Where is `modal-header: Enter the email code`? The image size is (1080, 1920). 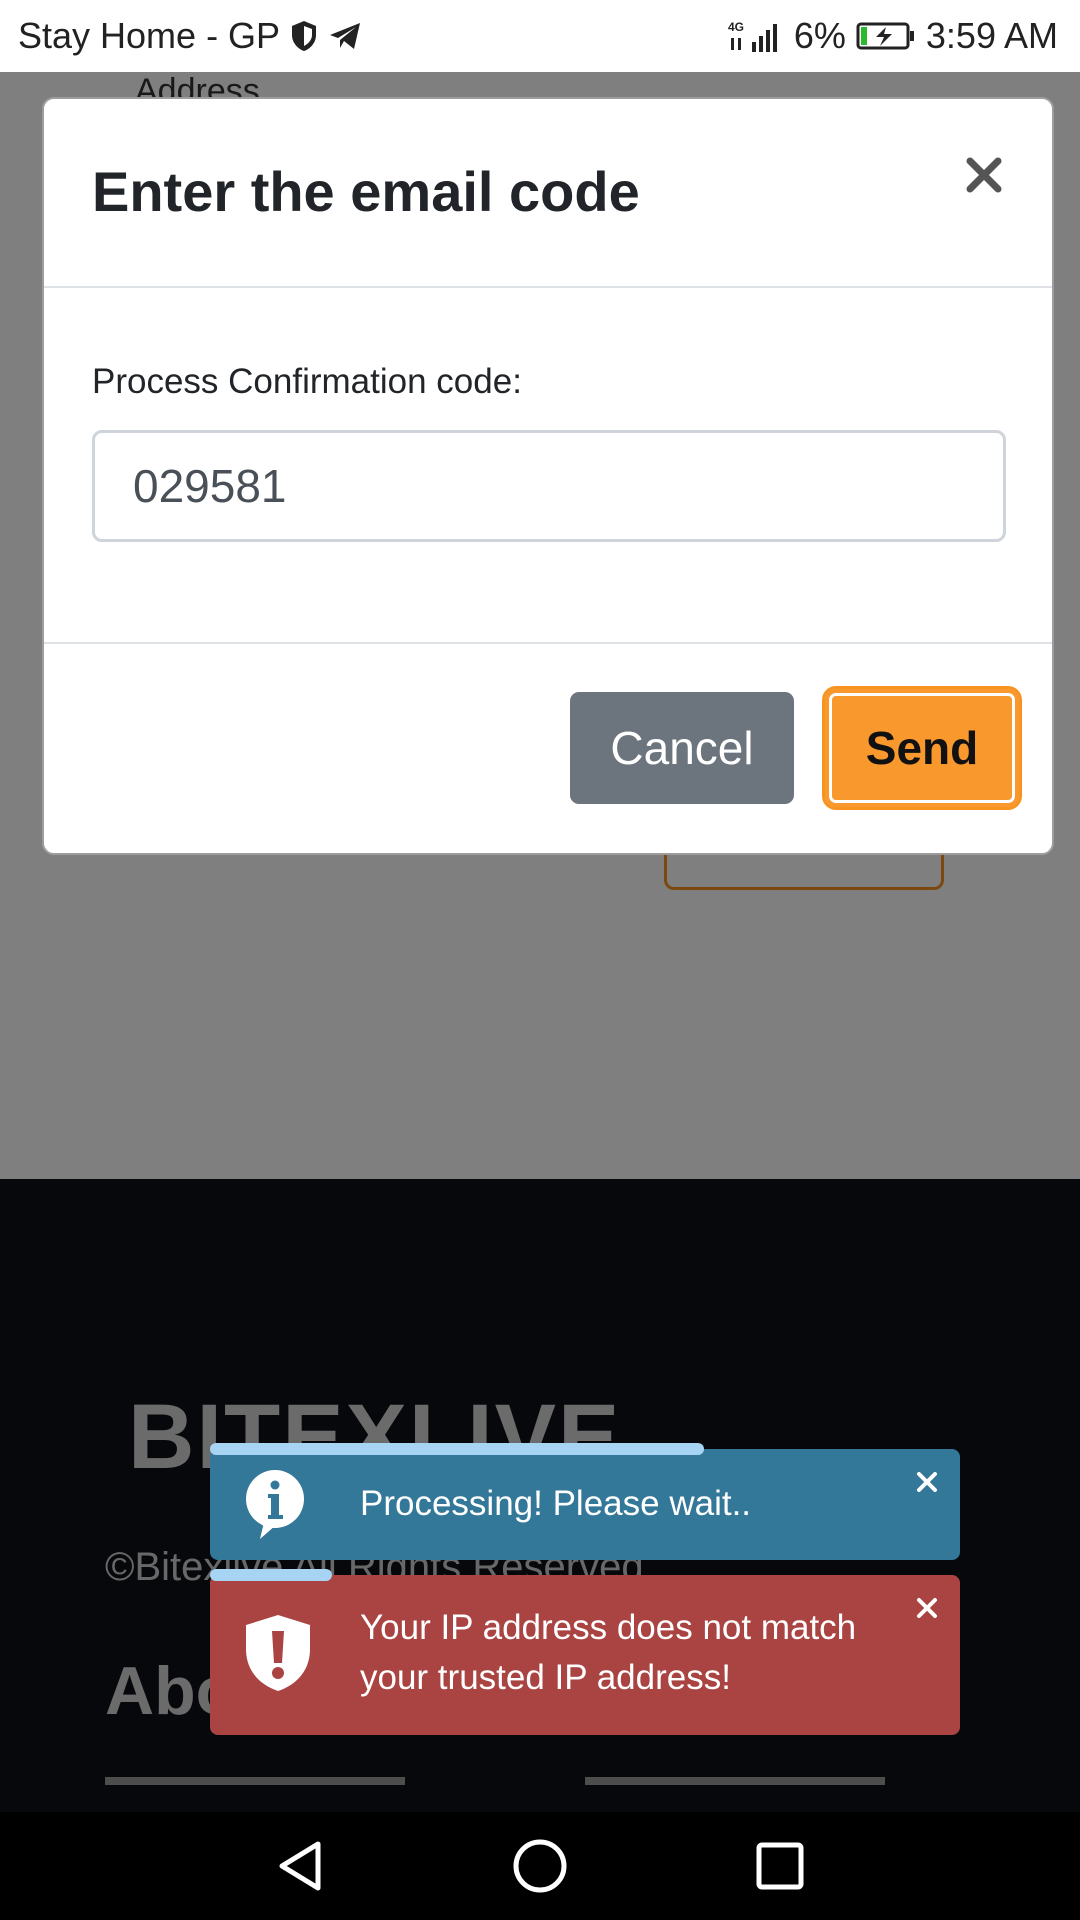
modal-header: Enter the email code is located at coordinates (548, 193).